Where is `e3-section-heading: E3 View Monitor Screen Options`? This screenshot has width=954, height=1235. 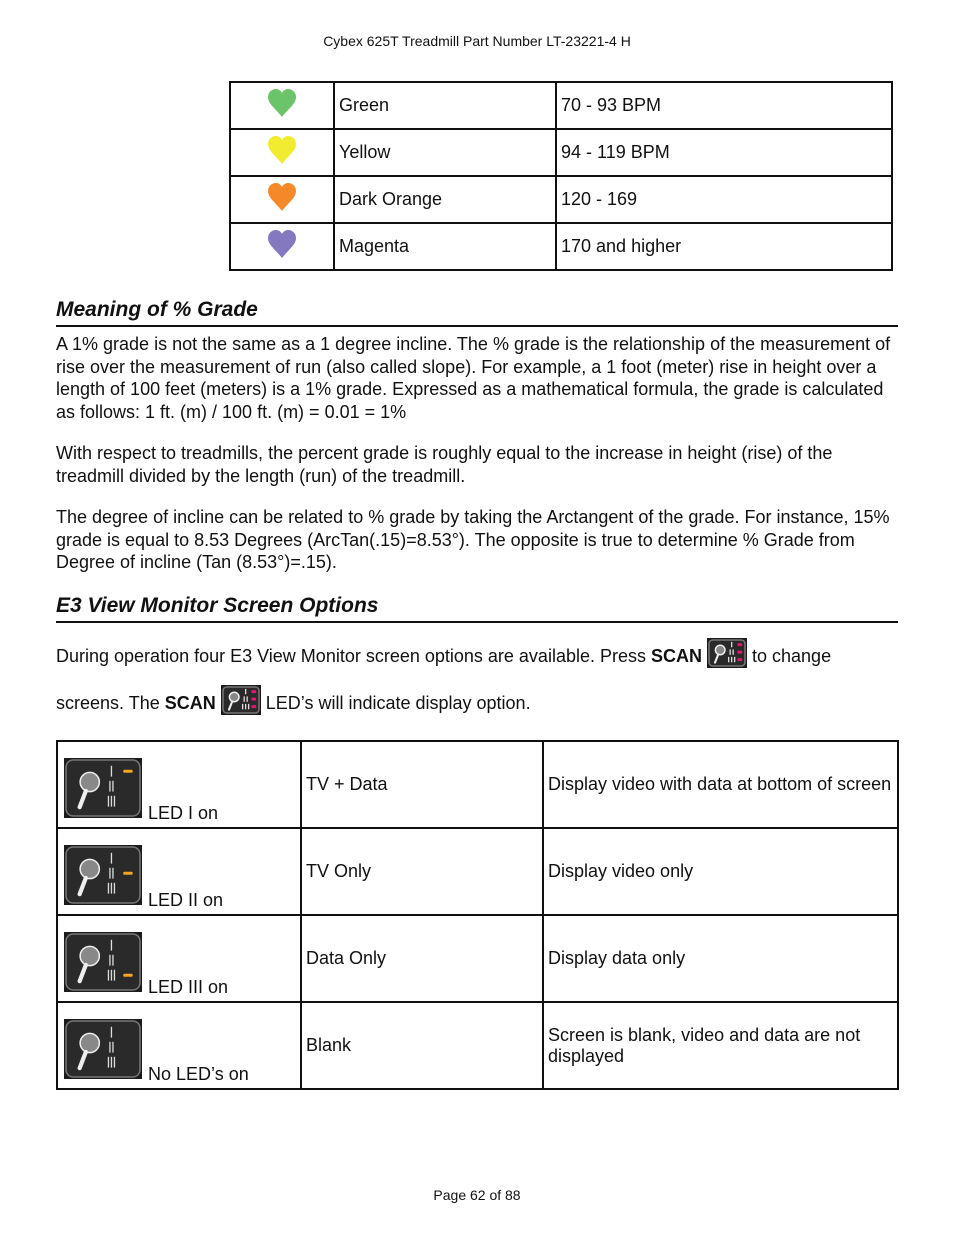 e3-section-heading: E3 View Monitor Screen Options is located at coordinates (477, 608).